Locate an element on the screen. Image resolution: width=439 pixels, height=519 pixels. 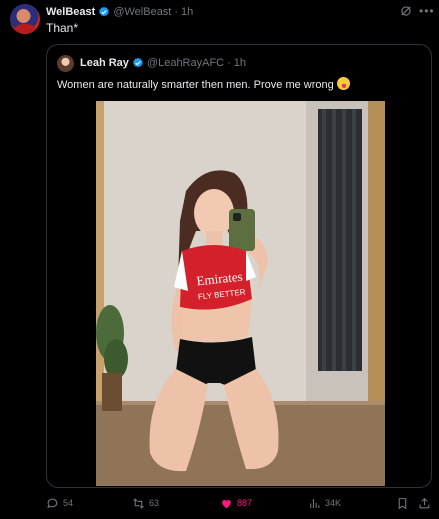
author-handle: @WelBeast is located at coordinates (142, 12).